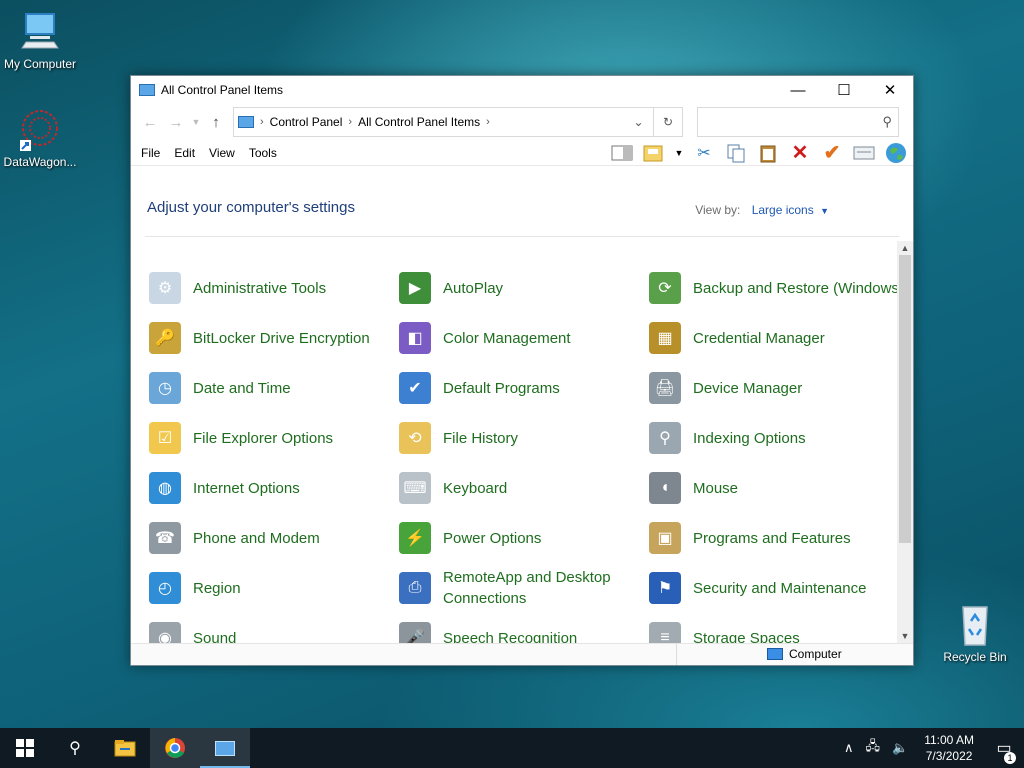  Describe the element at coordinates (864, 153) in the screenshot. I see `properties-icon` at that location.